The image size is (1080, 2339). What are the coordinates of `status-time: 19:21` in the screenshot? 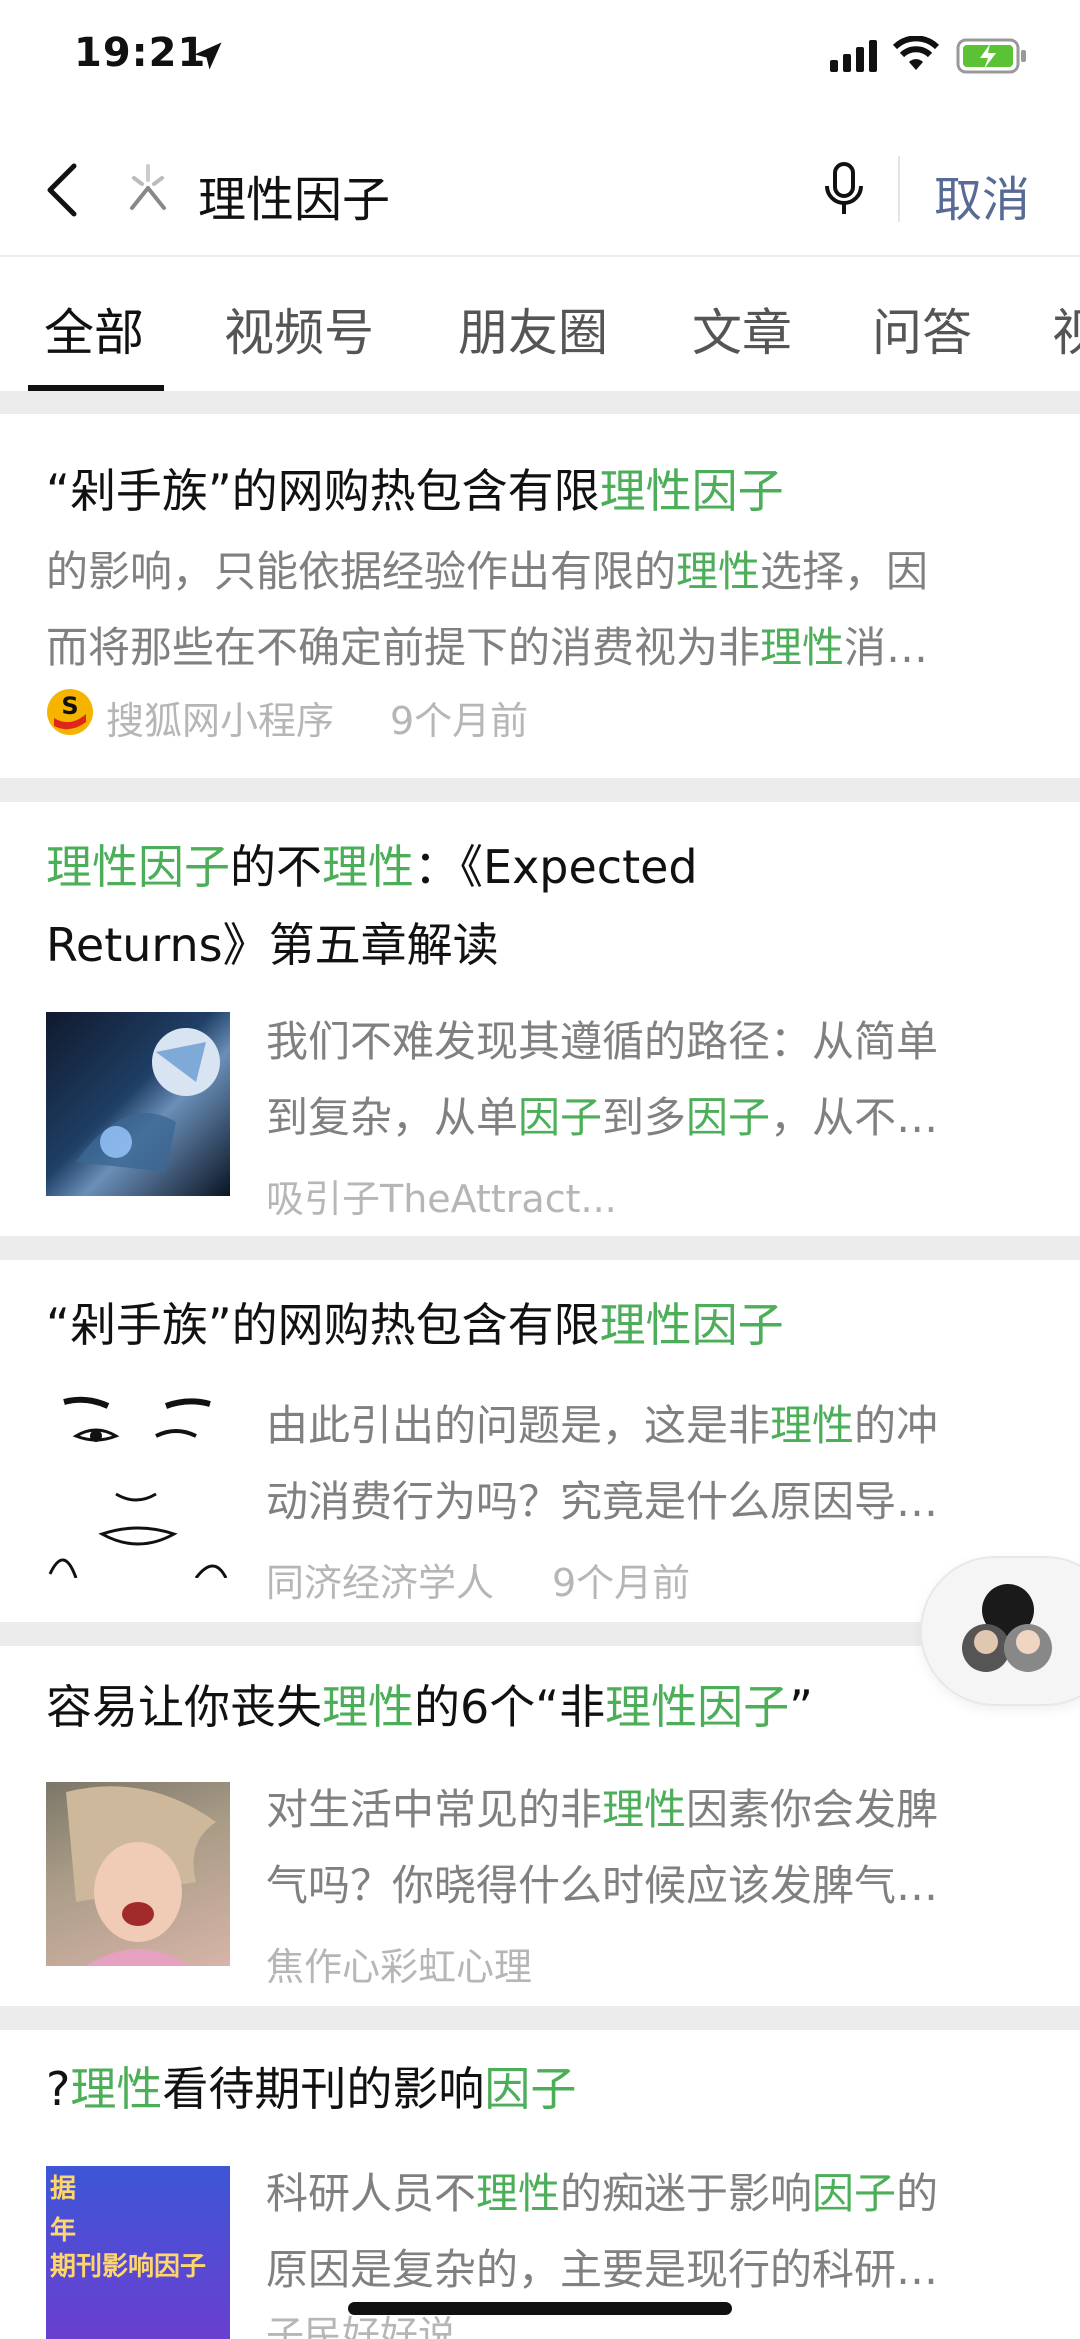 It's located at (140, 53).